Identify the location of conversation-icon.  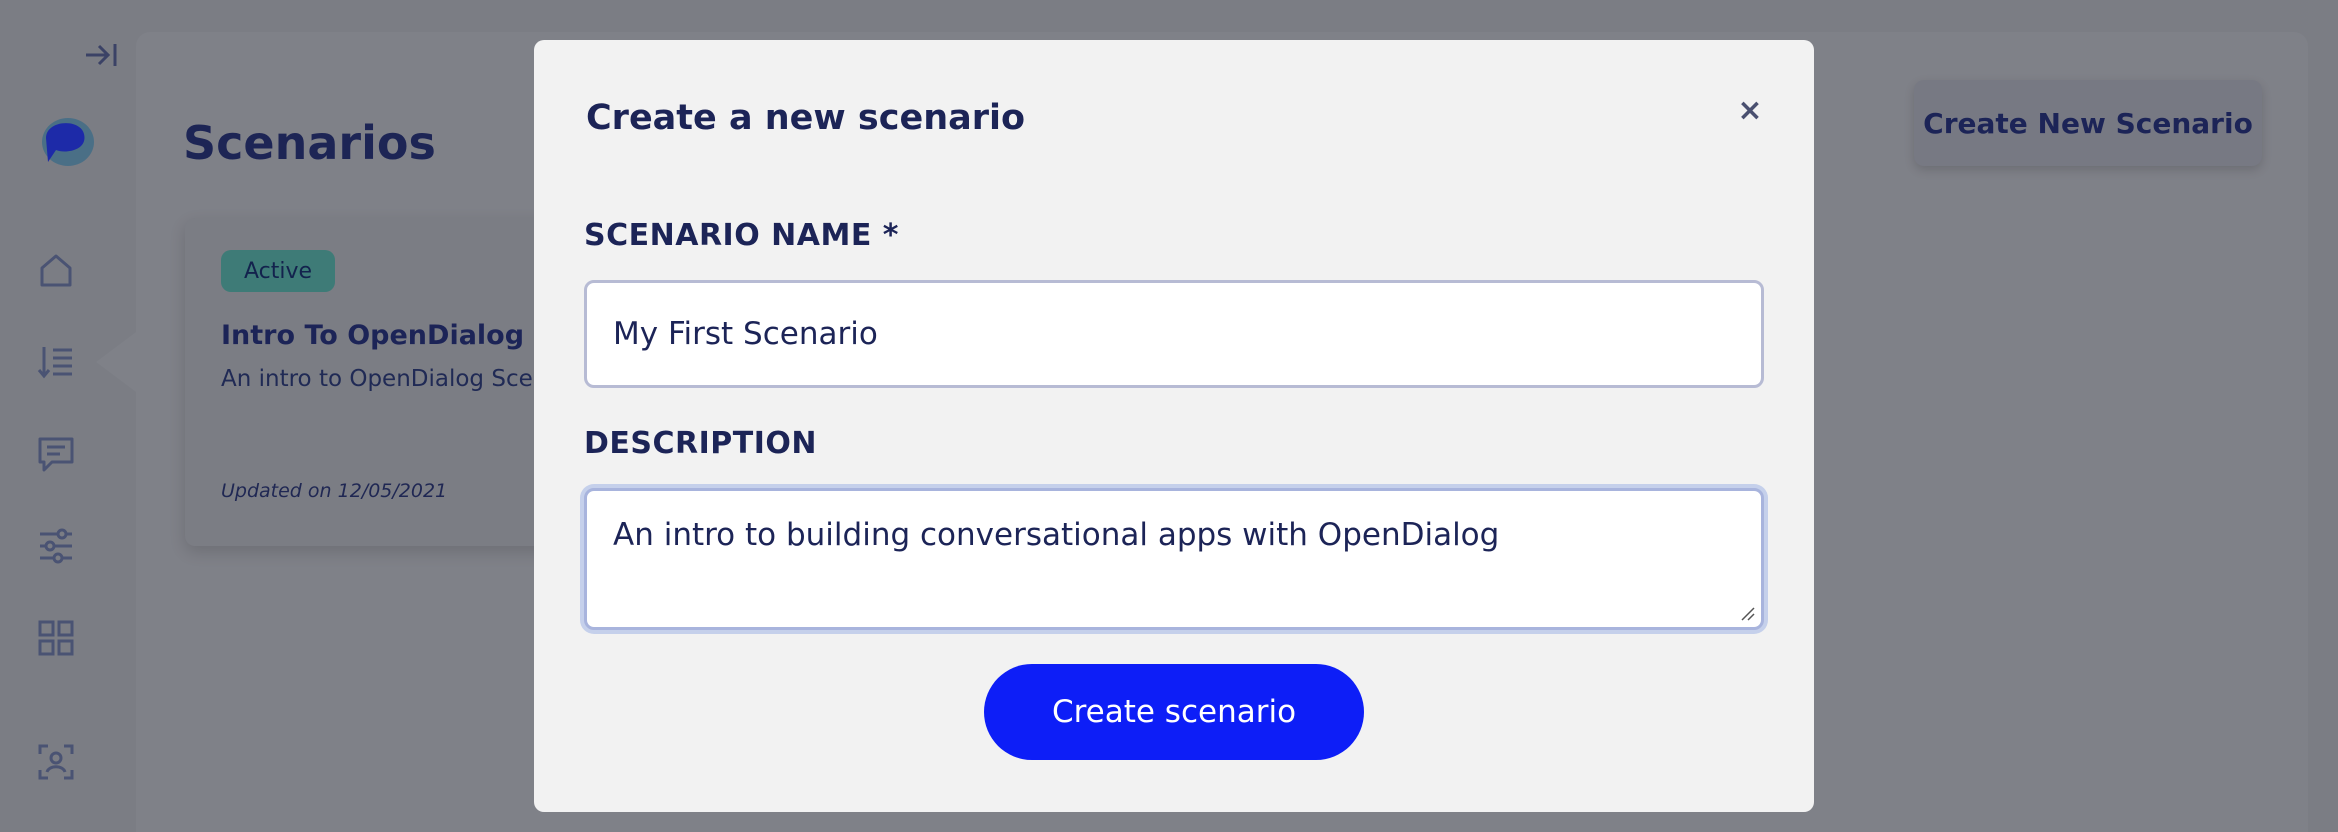
(56, 454).